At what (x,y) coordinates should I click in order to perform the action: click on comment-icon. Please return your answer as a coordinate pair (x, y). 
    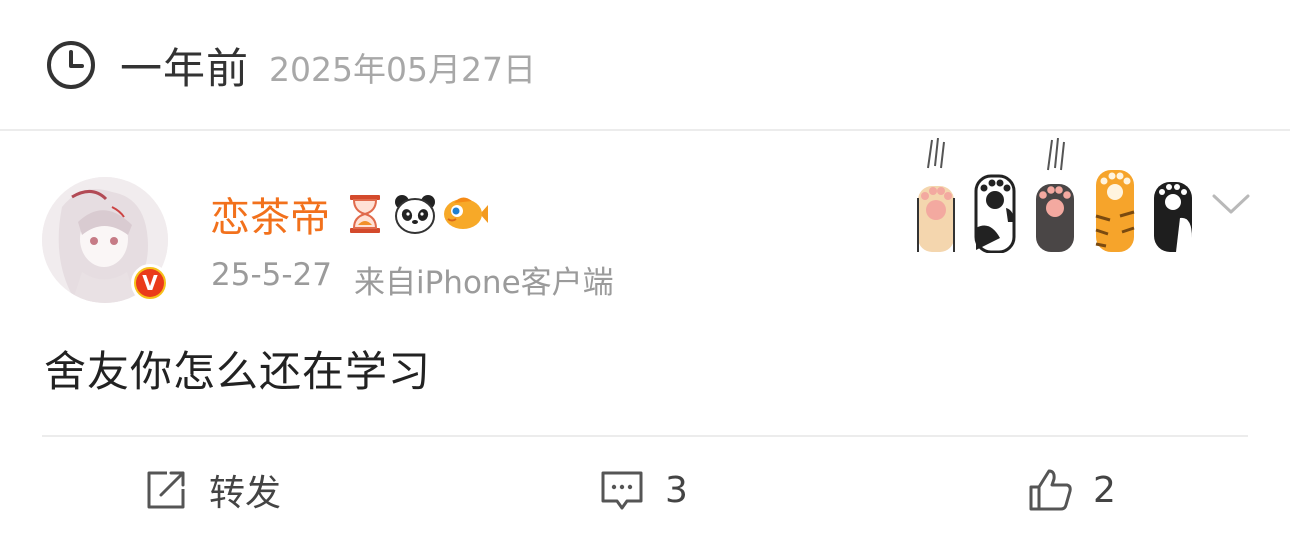
    Looking at the image, I should click on (622, 490).